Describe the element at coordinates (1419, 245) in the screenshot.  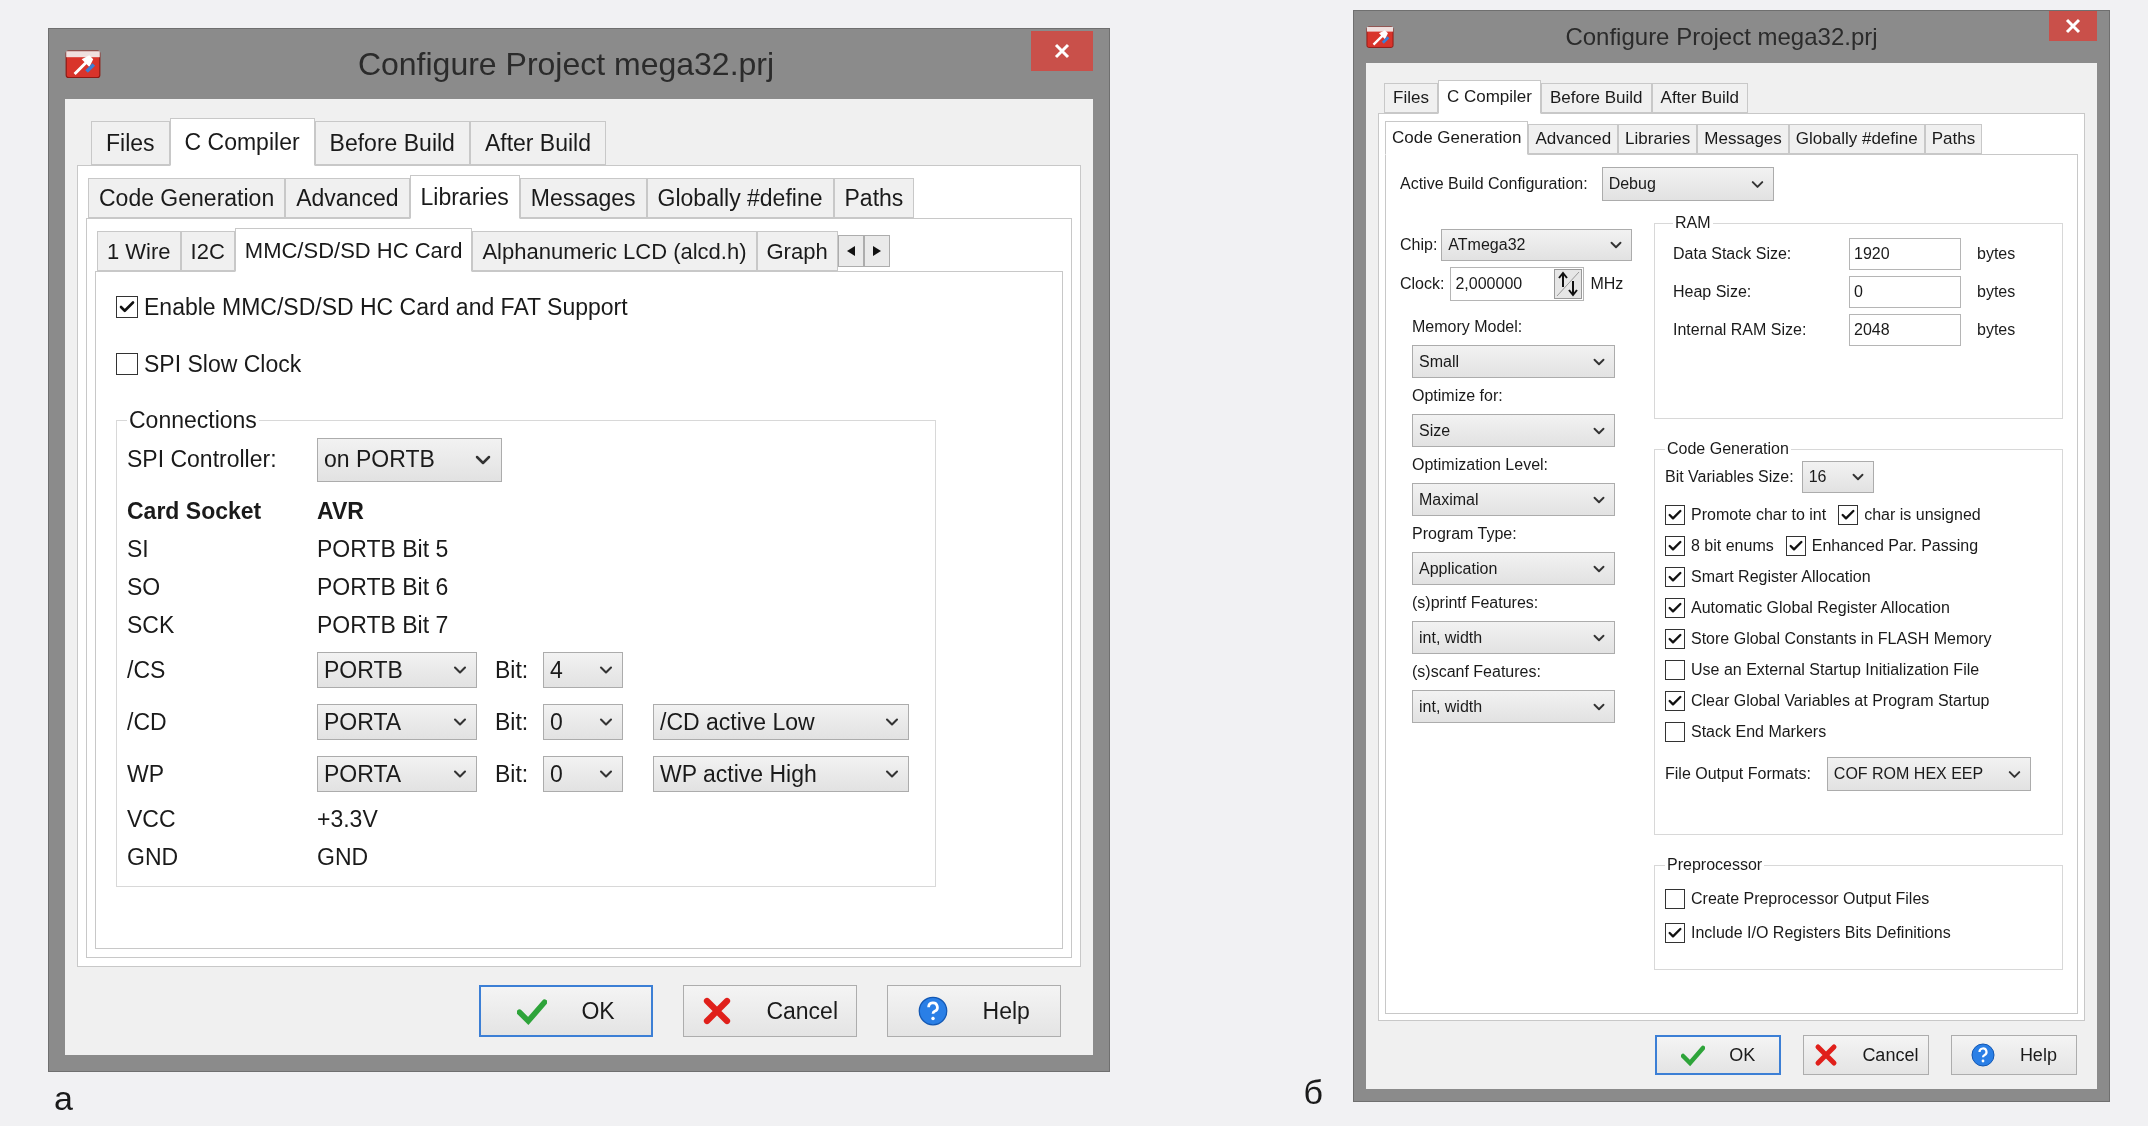
I see `field-label: Chip:` at that location.